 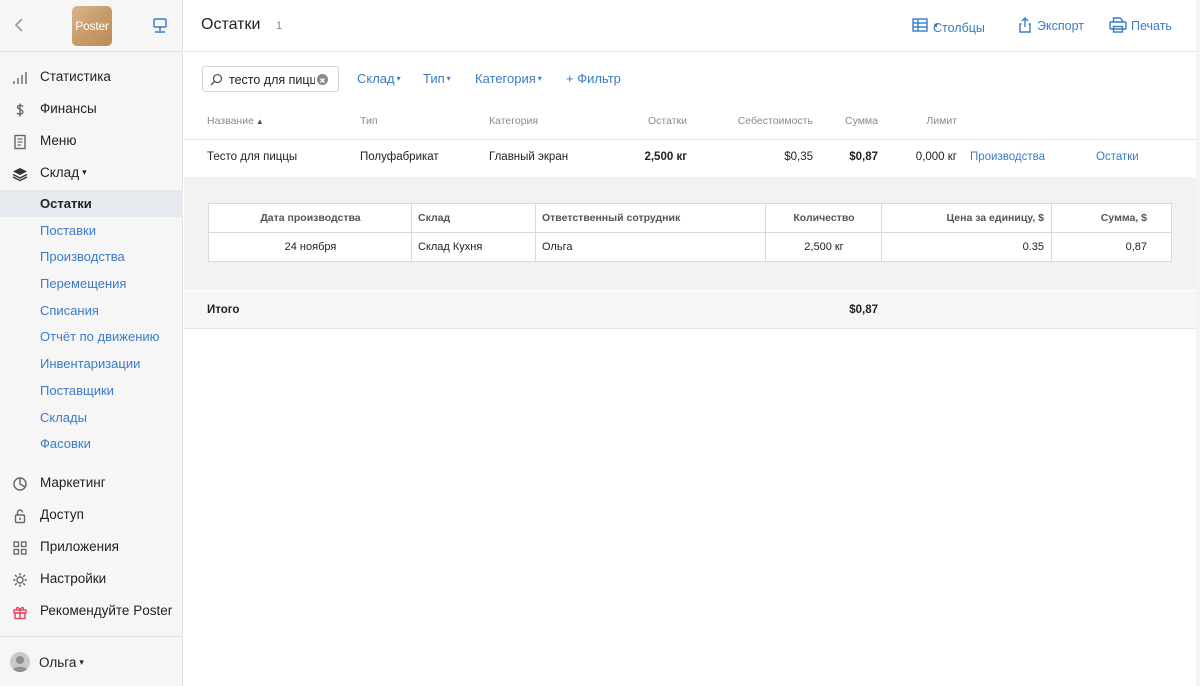 I want to click on filter-category: Категория ▾, so click(x=508, y=78).